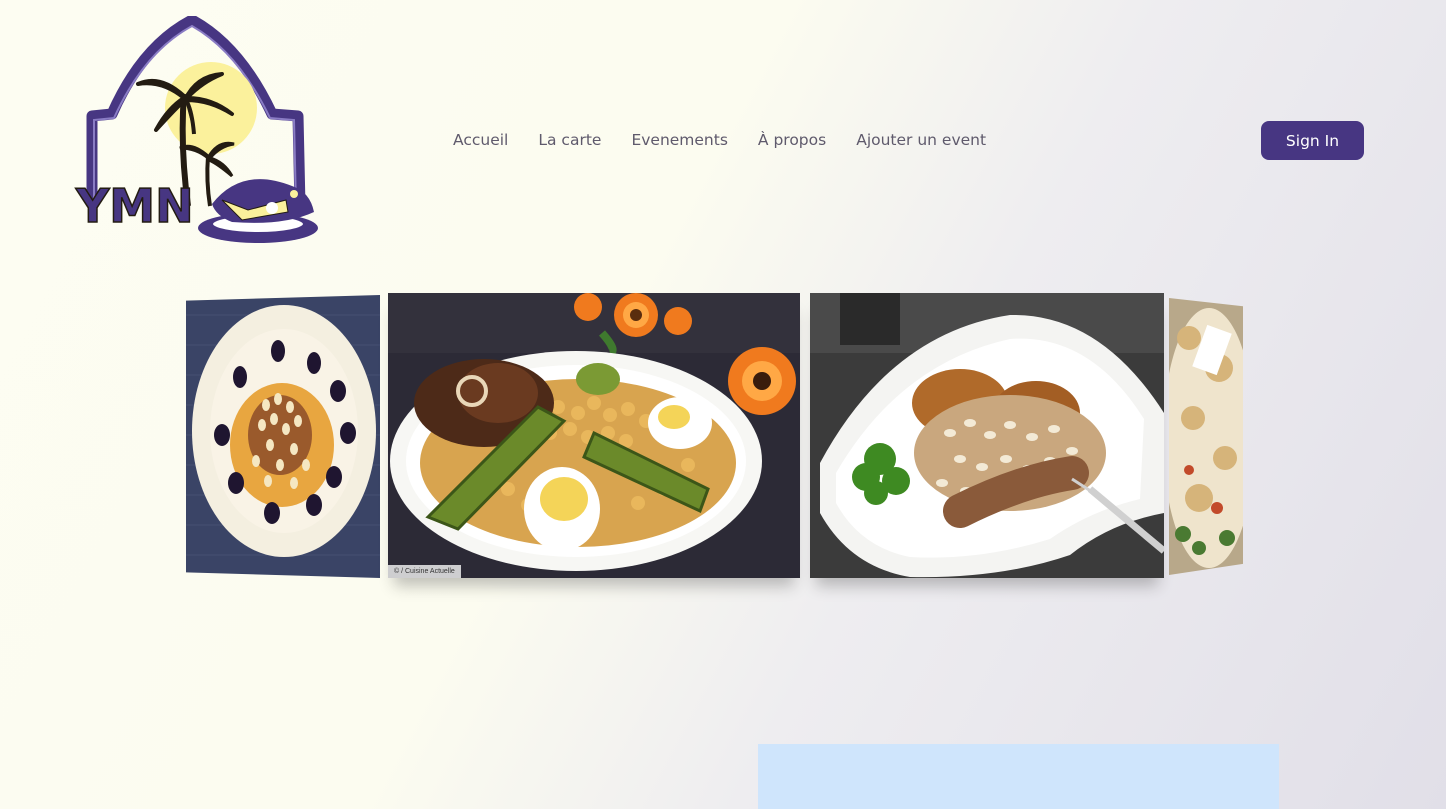 Image resolution: width=1446 pixels, height=809 pixels. I want to click on platter-photo, so click(1206, 436).